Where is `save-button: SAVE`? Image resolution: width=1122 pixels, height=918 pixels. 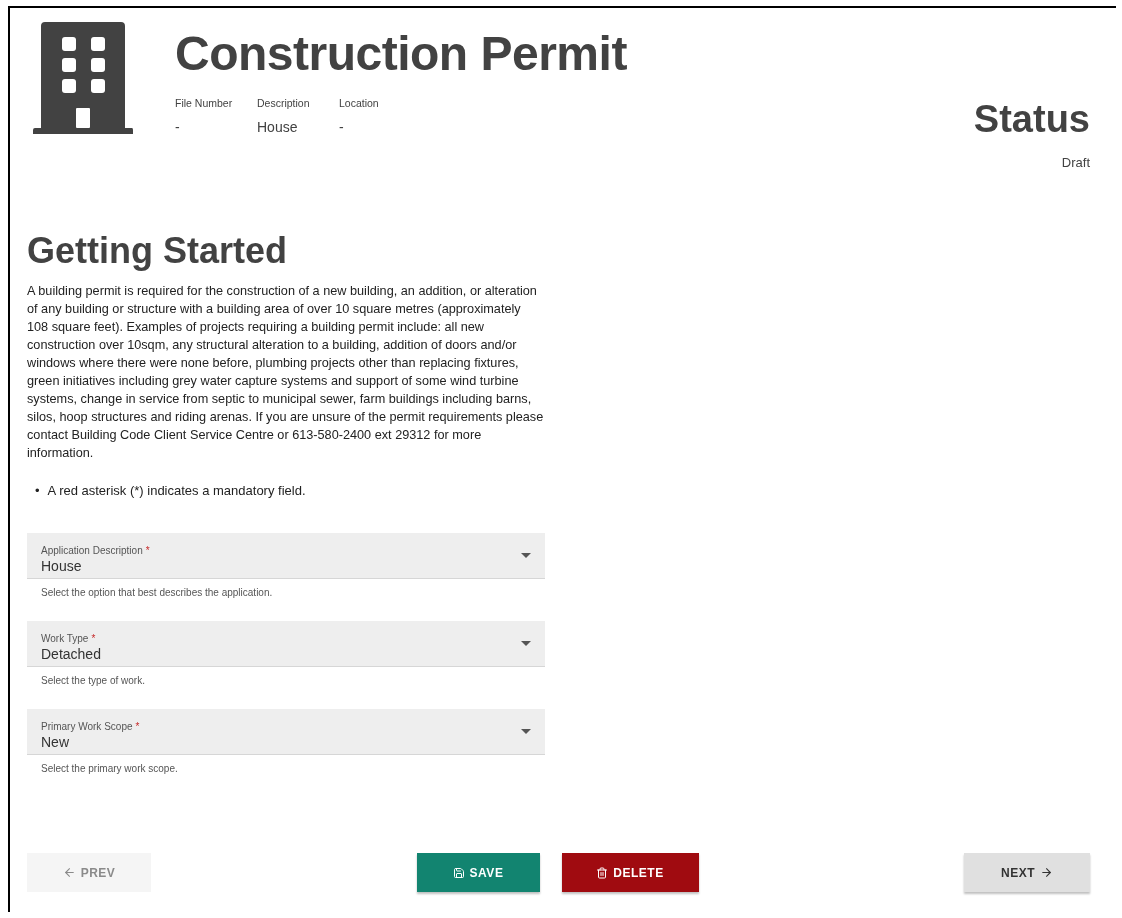 save-button: SAVE is located at coordinates (478, 872).